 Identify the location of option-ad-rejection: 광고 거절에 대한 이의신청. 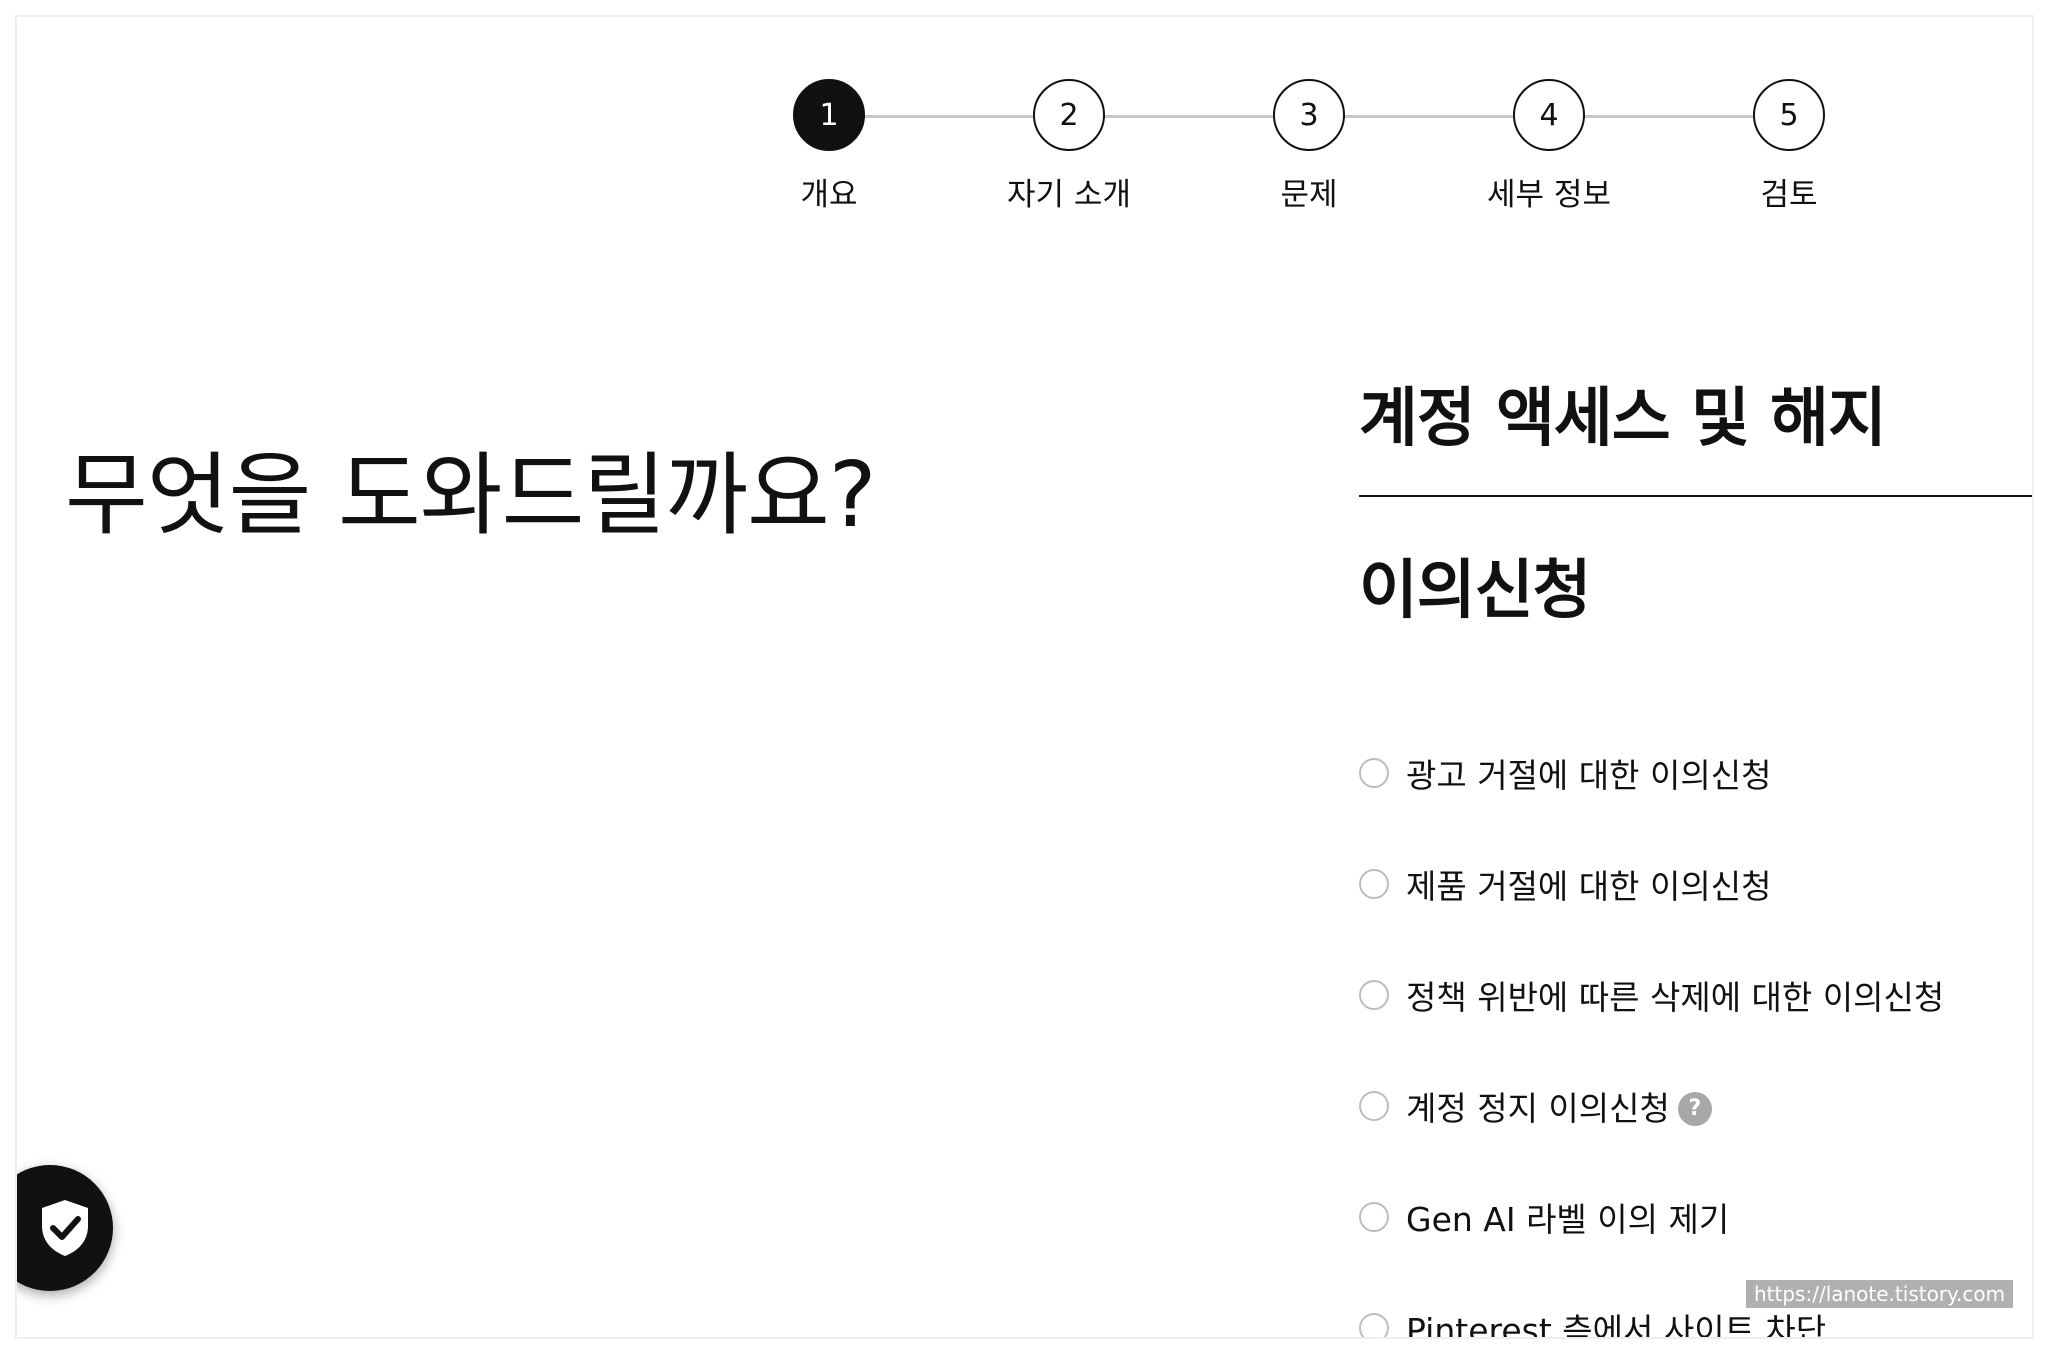
(1695, 772).